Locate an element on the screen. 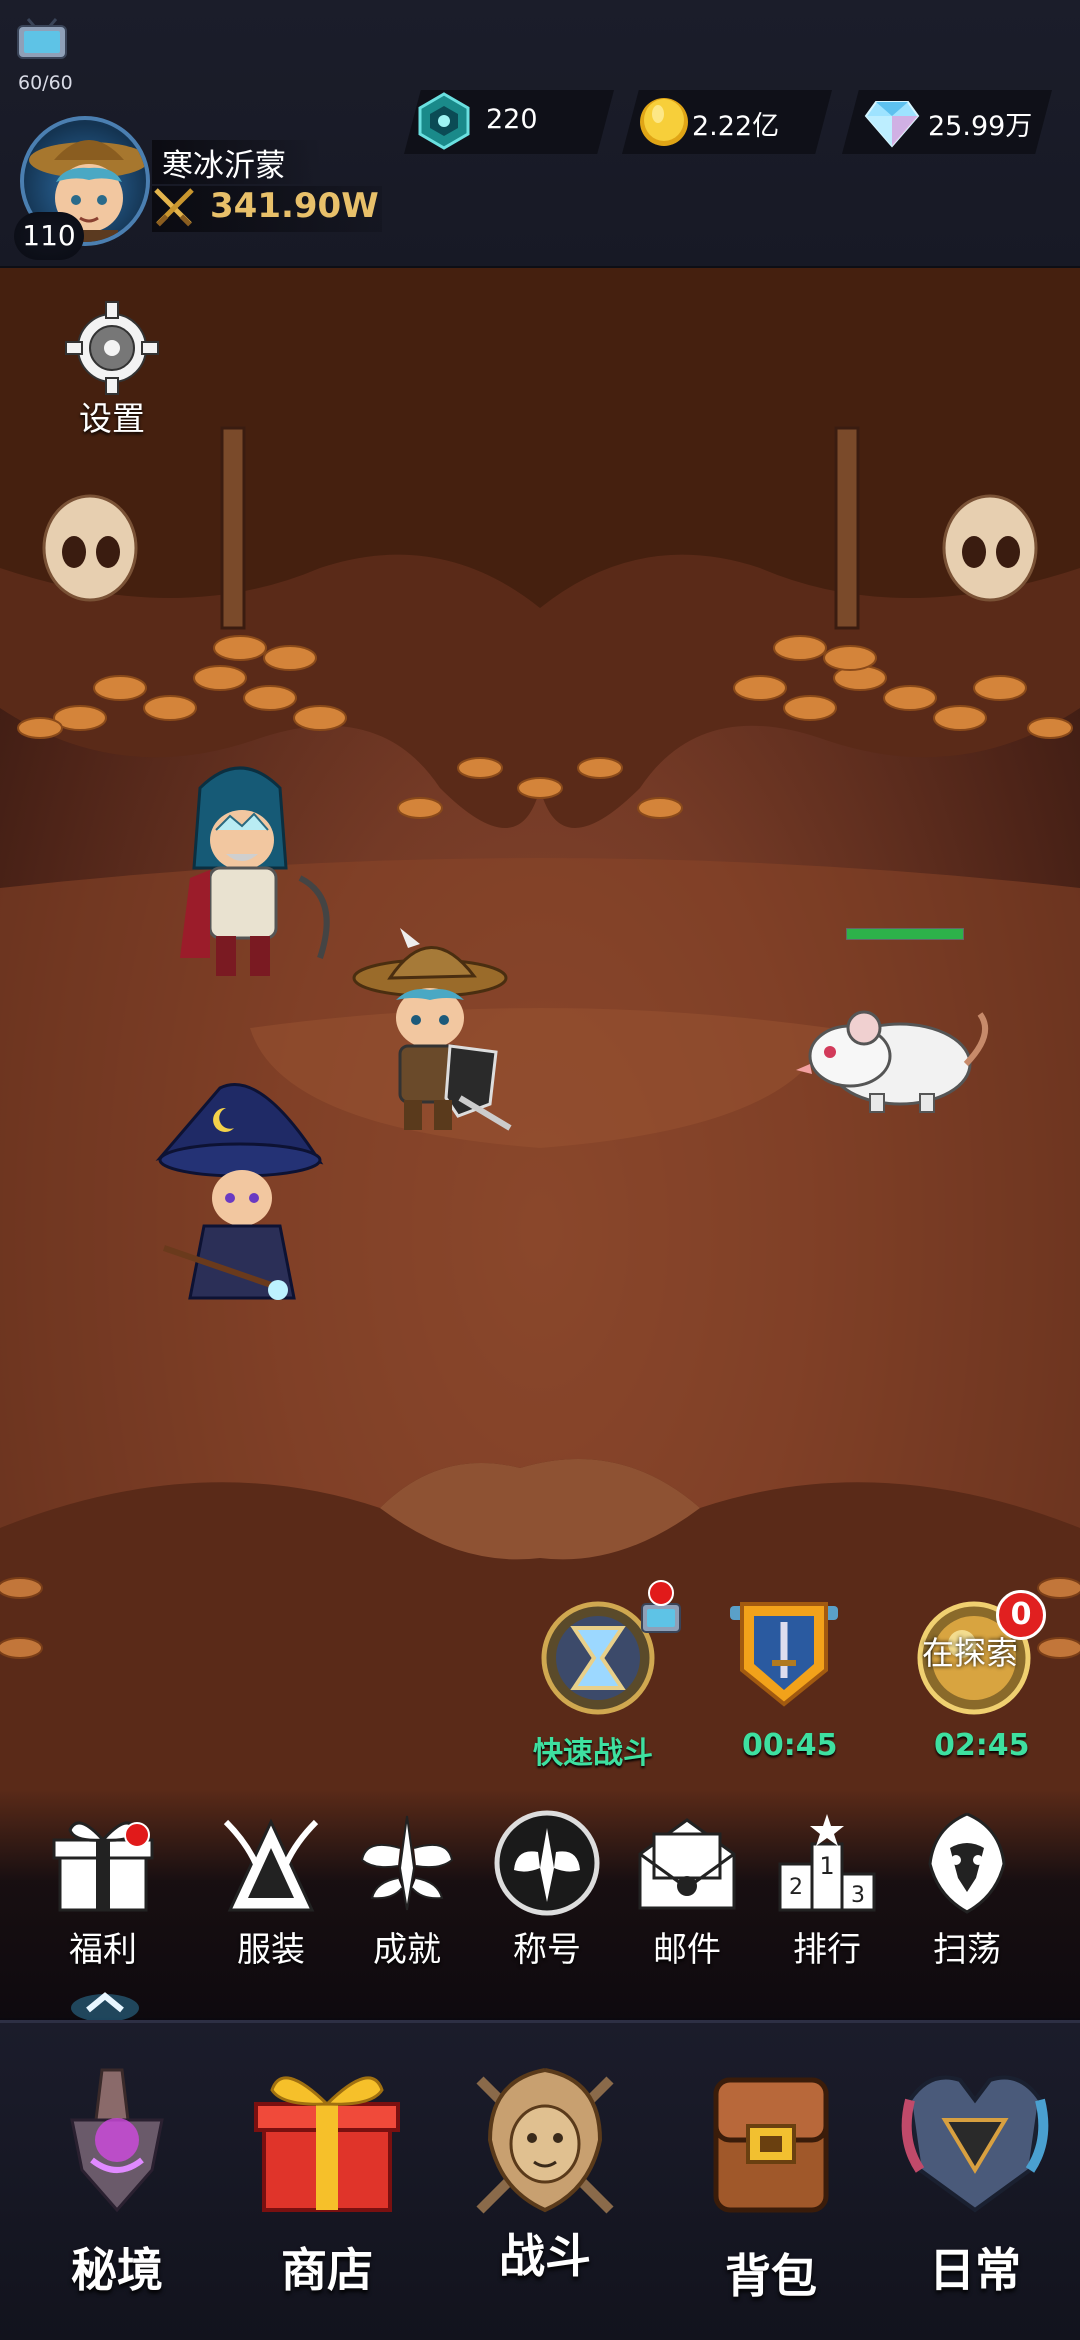 Image resolution: width=1080 pixels, height=2340 pixels. ranking-label: 排行 is located at coordinates (827, 1950).